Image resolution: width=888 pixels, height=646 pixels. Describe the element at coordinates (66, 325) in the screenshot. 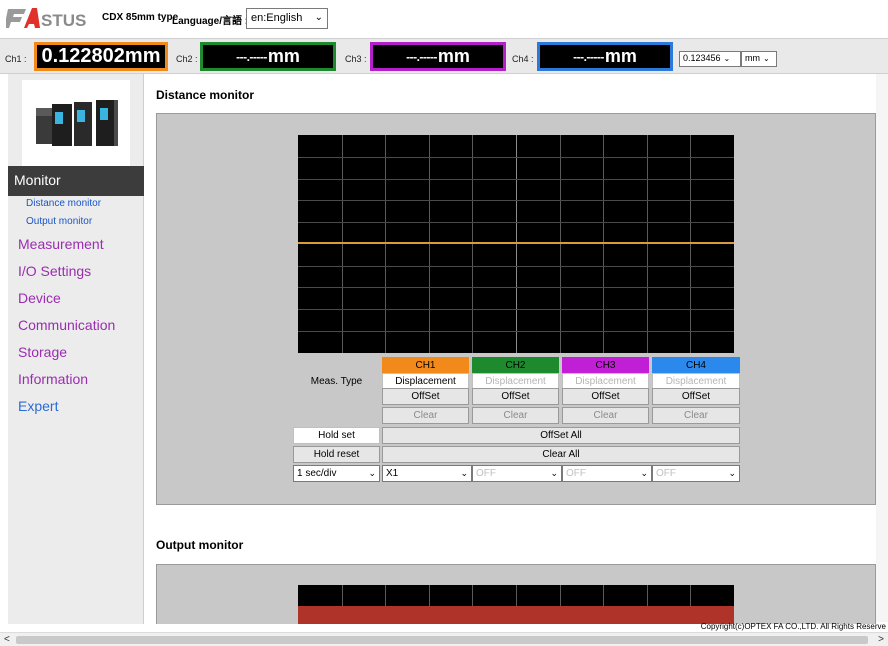

I see `nav-communication: Communication` at that location.